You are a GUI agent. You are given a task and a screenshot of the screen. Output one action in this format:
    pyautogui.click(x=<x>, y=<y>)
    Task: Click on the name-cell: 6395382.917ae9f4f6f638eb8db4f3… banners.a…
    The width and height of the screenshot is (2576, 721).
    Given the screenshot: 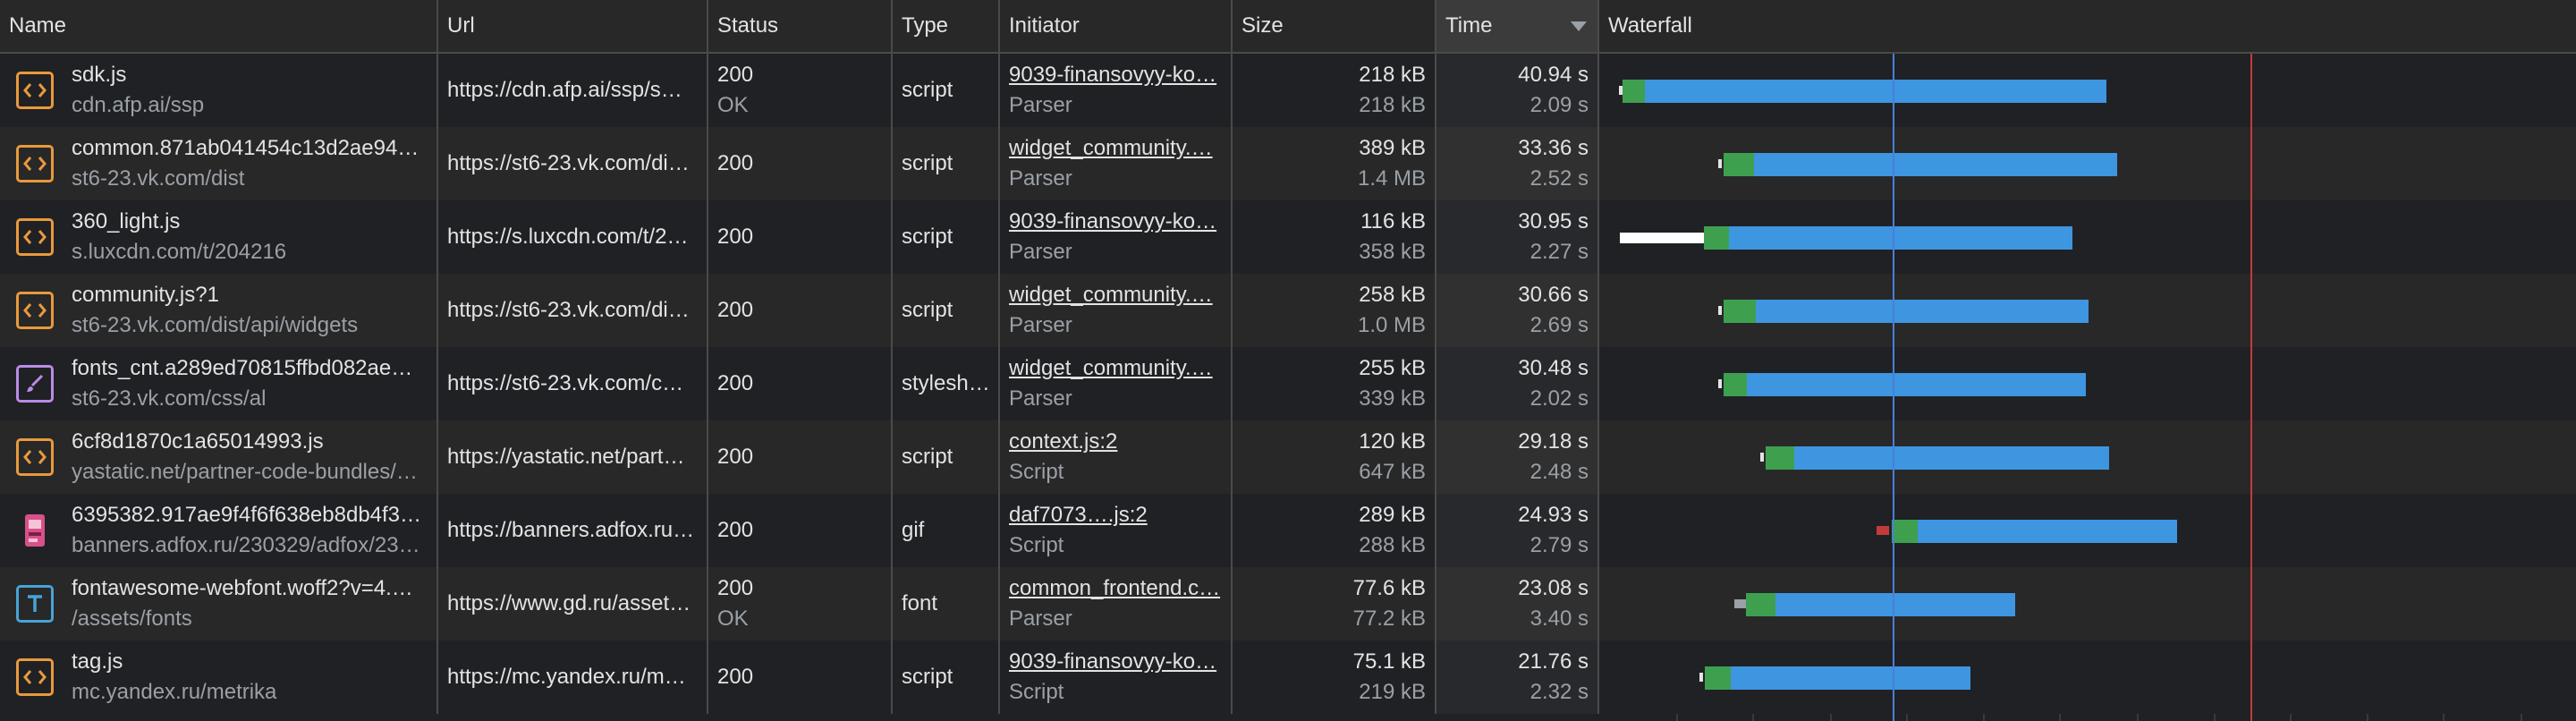 What is the action you would take?
    pyautogui.click(x=219, y=530)
    